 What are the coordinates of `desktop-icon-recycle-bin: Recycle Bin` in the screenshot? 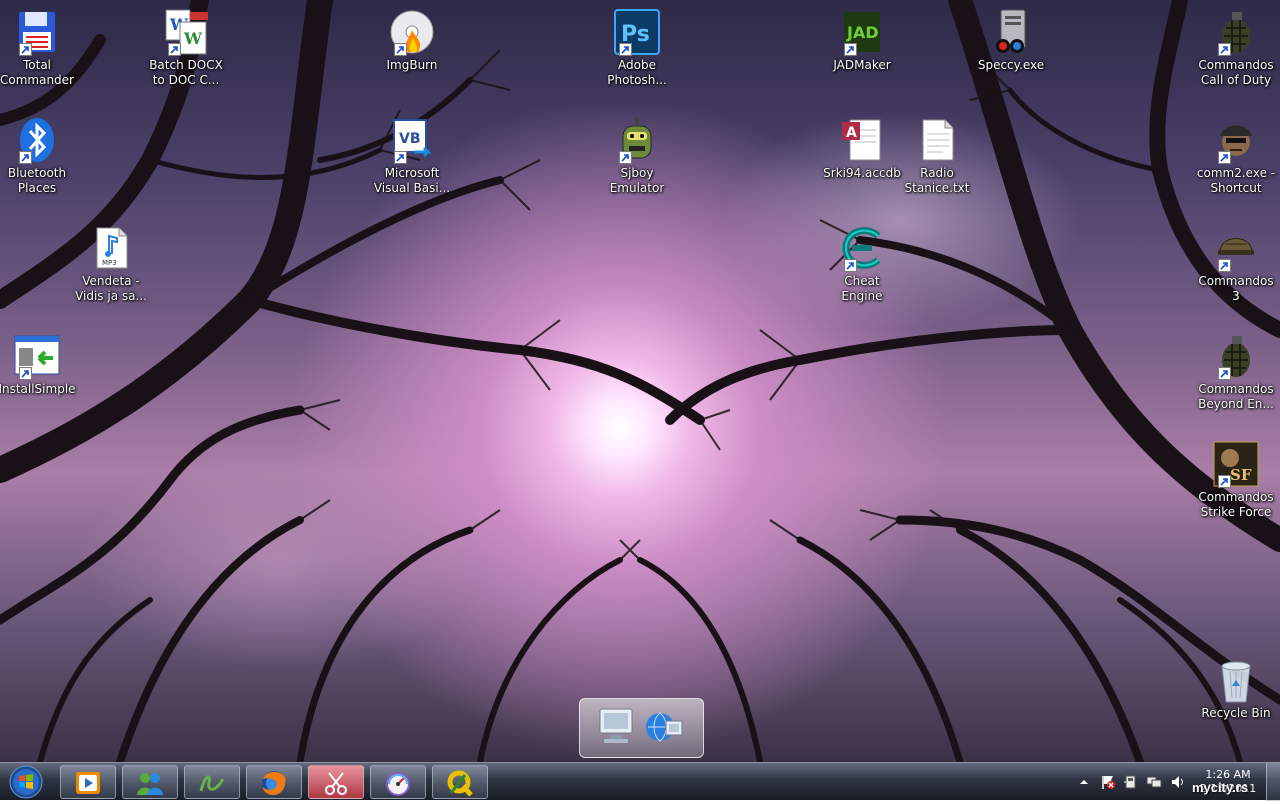 It's located at (1236, 688).